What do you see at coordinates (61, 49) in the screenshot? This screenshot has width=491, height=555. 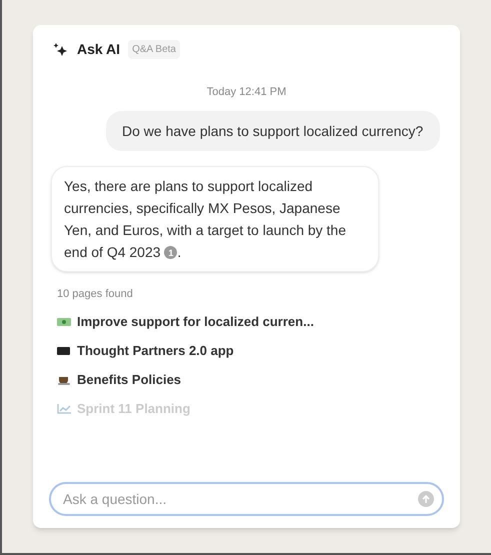 I see `sparkle-icon` at bounding box center [61, 49].